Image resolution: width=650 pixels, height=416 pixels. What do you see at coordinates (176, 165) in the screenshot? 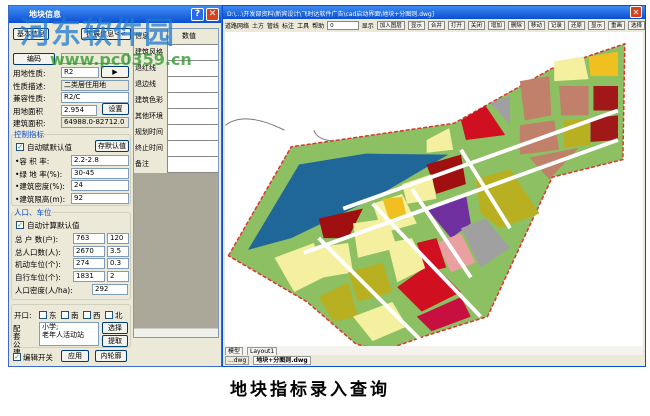
I see `table-row: 备注` at bounding box center [176, 165].